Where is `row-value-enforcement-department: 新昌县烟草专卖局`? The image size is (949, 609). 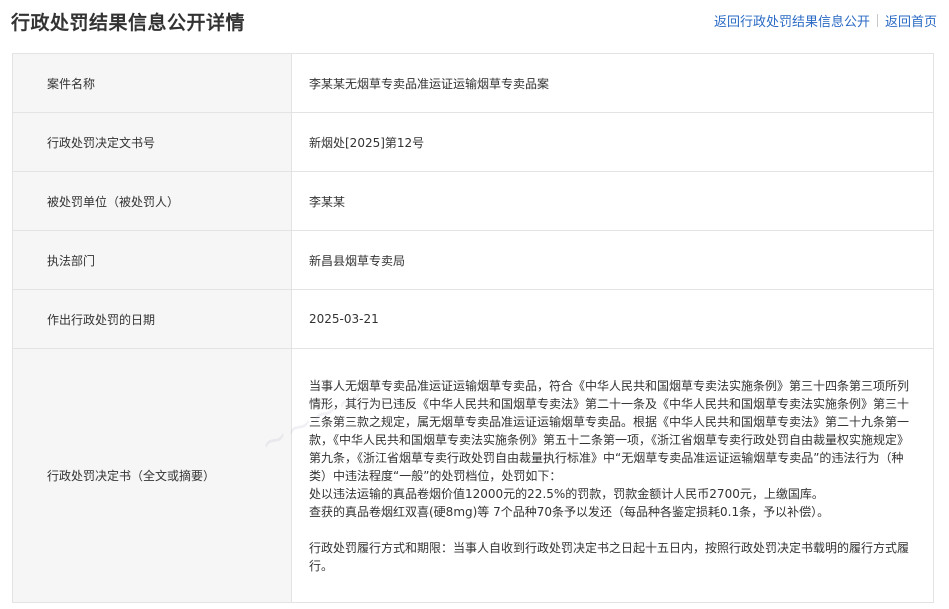
row-value-enforcement-department: 新昌县烟草专卖局 is located at coordinates (612, 260).